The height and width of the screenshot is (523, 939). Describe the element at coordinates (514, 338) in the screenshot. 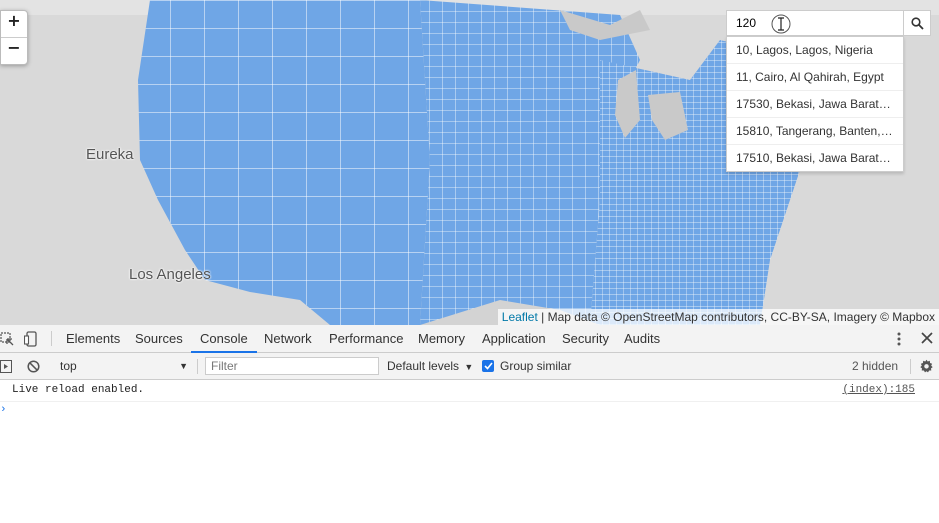

I see `tab-application: Application` at that location.